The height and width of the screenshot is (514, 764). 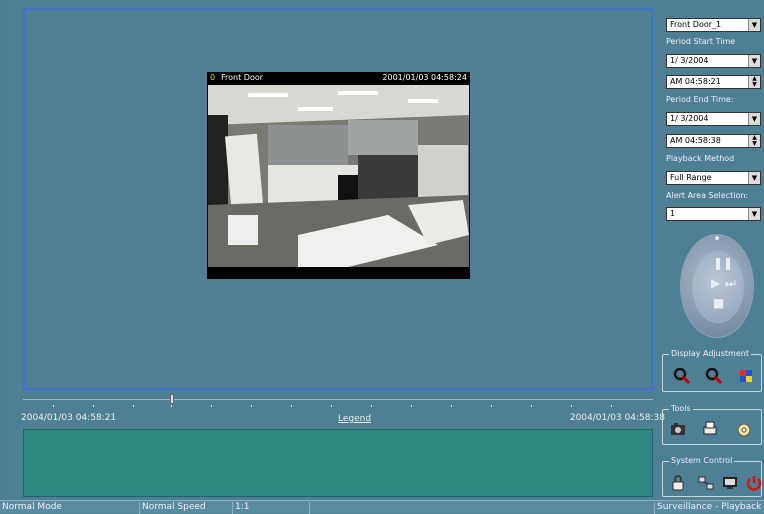 I want to click on camera-header: 0 Front Door 2001/01/03 04:58:24, so click(x=338, y=78).